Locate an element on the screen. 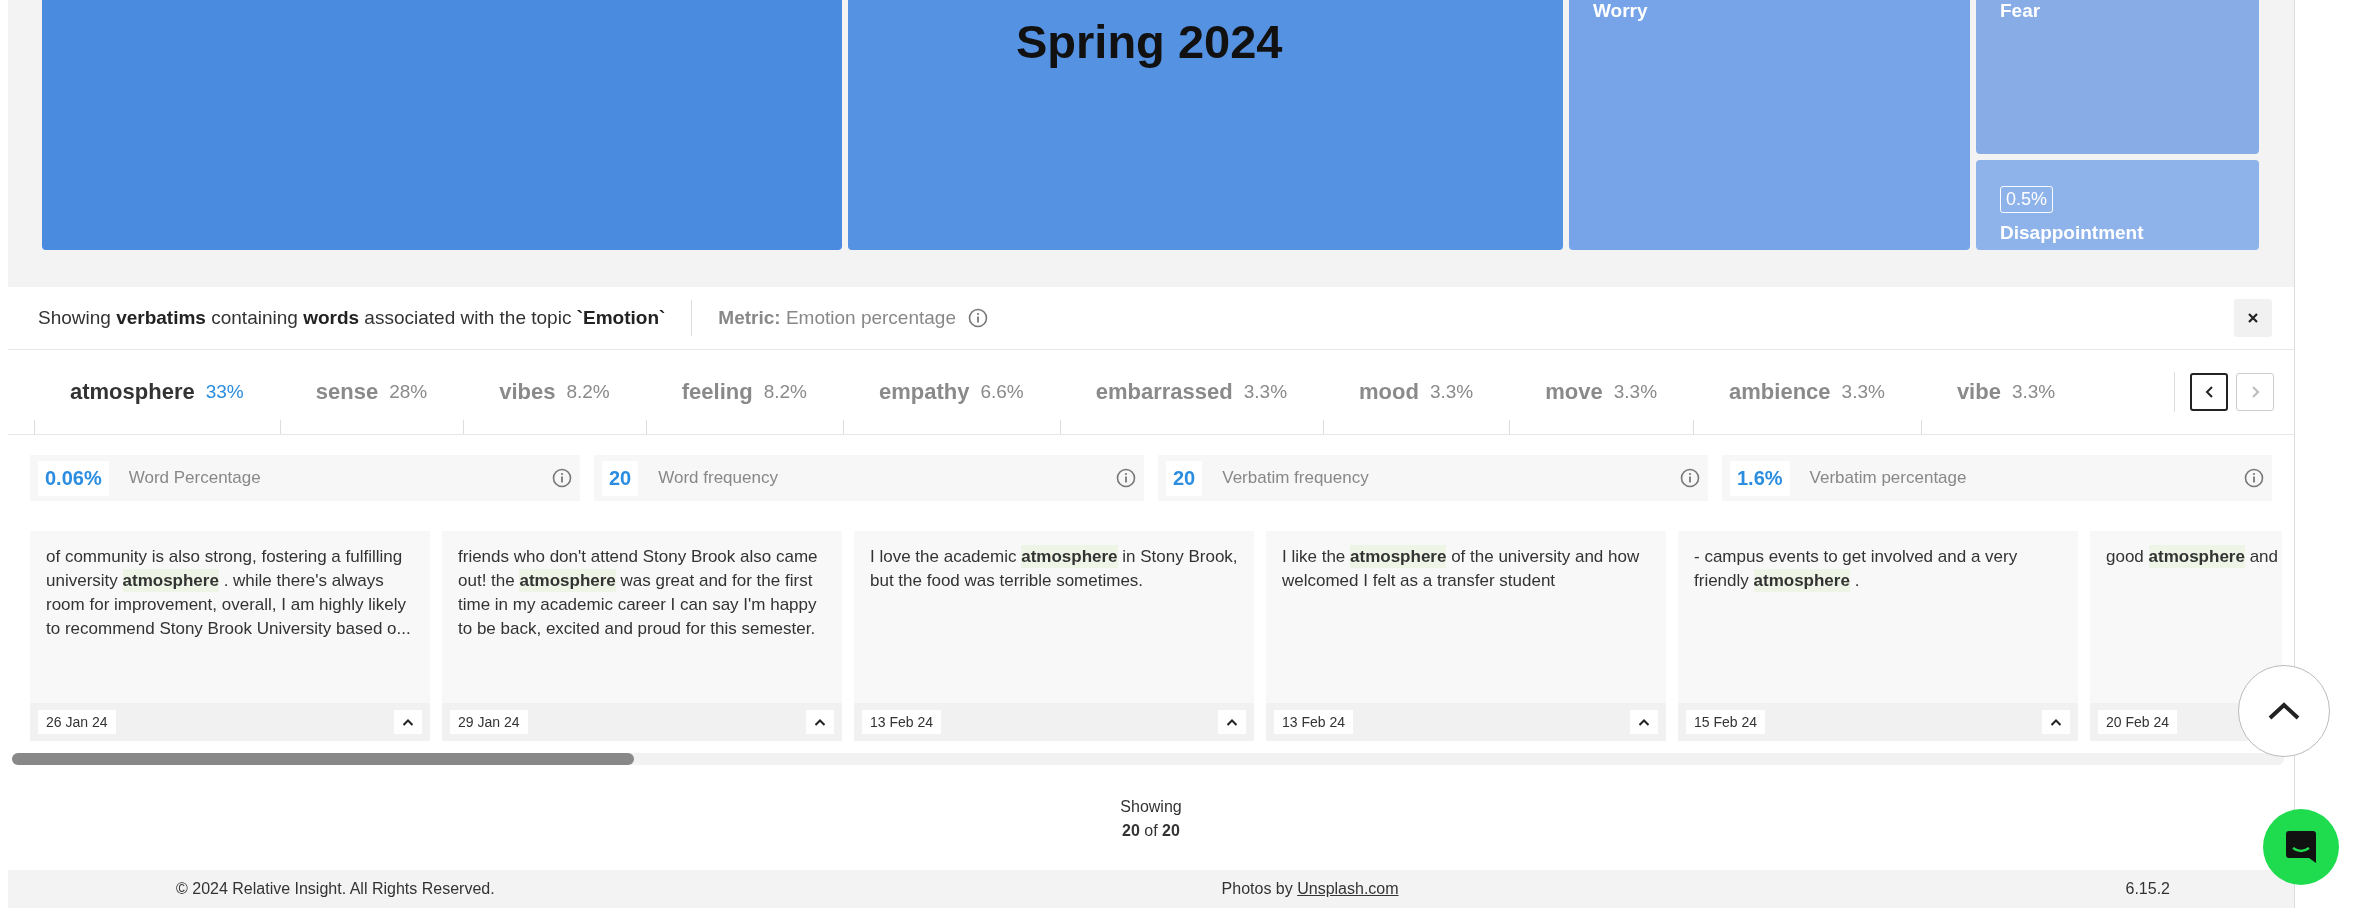  metric-value: 1.6% is located at coordinates (1760, 478).